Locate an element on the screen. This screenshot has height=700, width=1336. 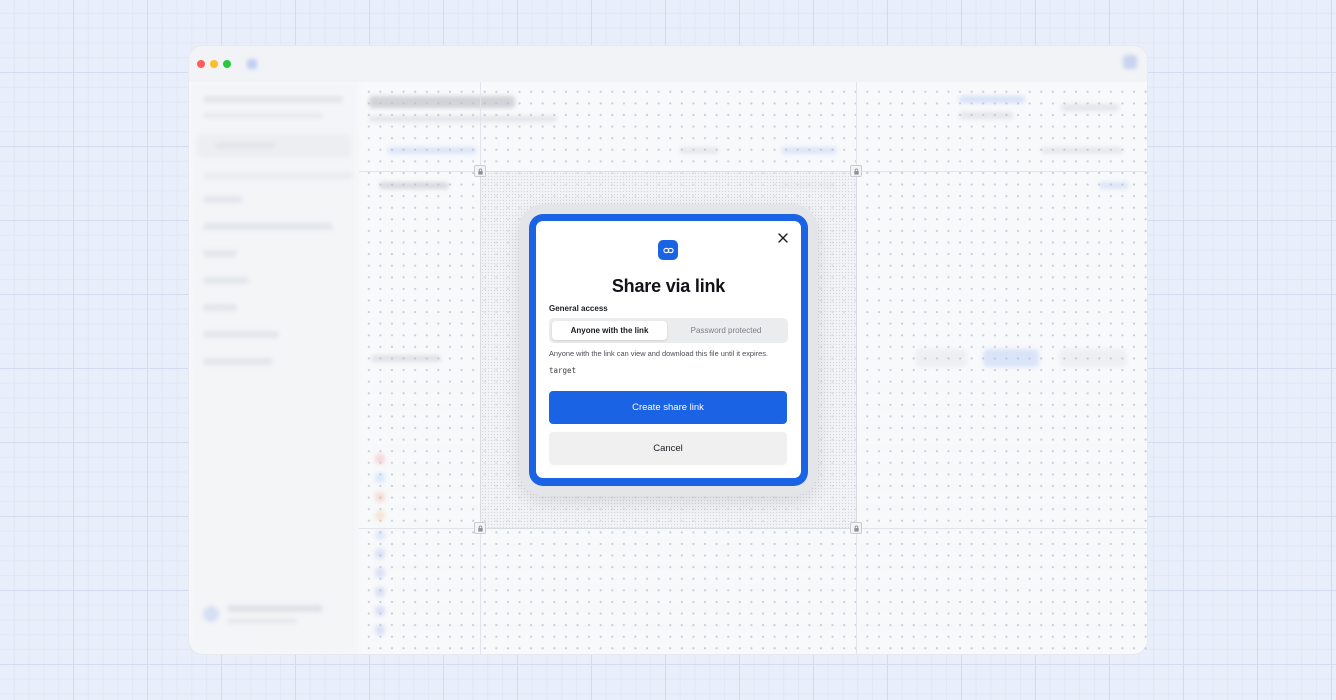
option-anyone-with-link: Anyone with the link is located at coordinates (609, 330).